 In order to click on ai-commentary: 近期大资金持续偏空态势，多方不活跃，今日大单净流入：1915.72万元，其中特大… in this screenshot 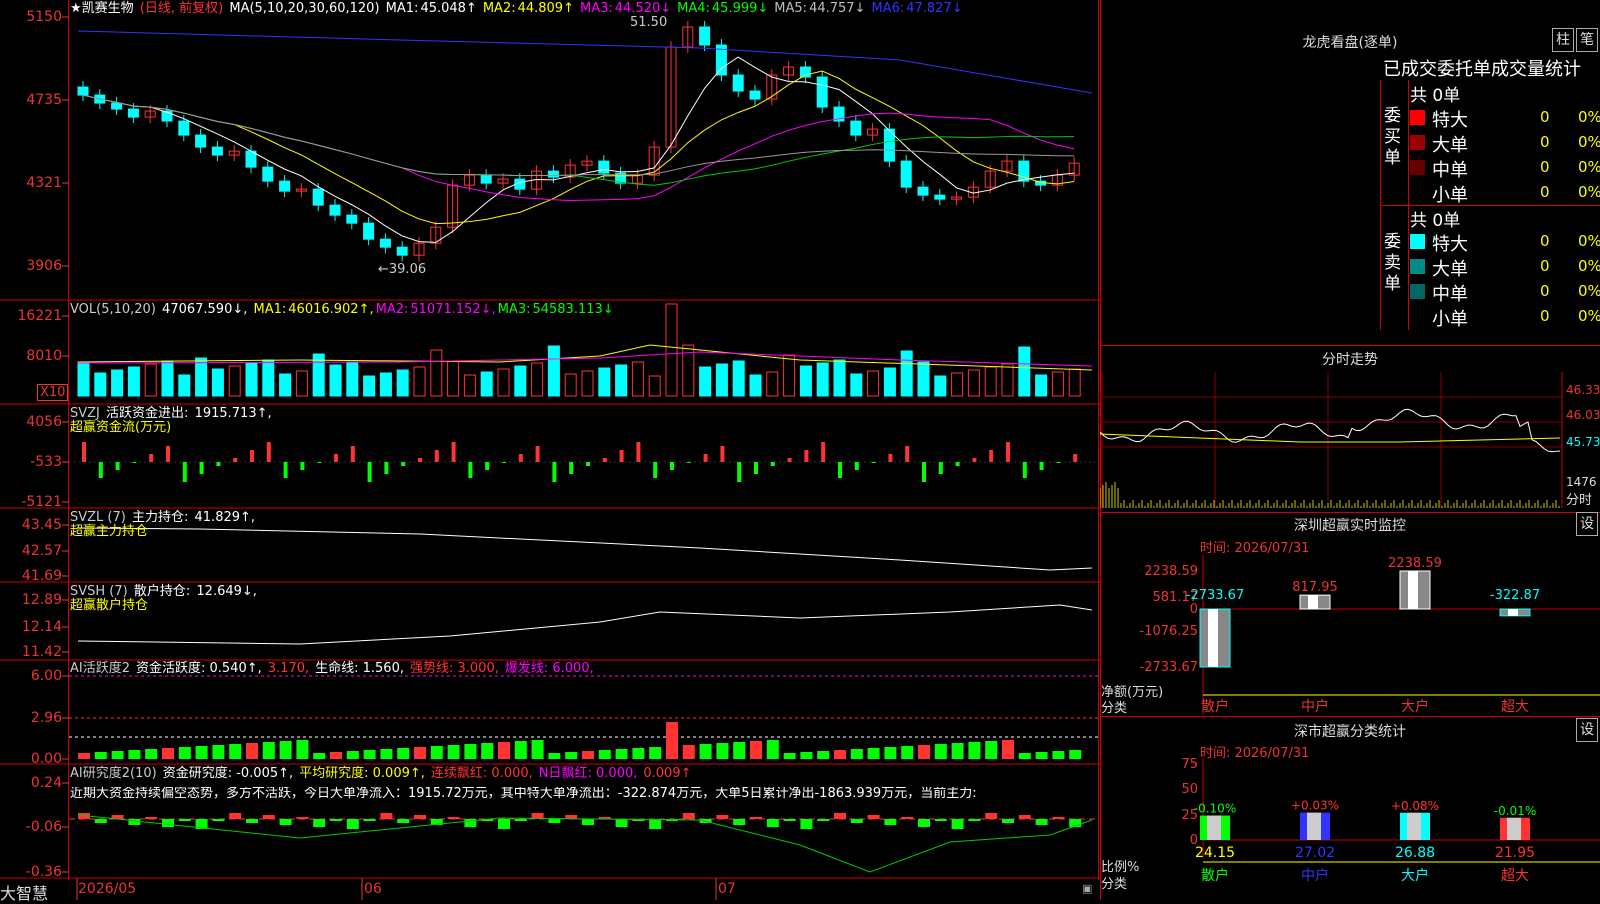, I will do `click(523, 794)`.